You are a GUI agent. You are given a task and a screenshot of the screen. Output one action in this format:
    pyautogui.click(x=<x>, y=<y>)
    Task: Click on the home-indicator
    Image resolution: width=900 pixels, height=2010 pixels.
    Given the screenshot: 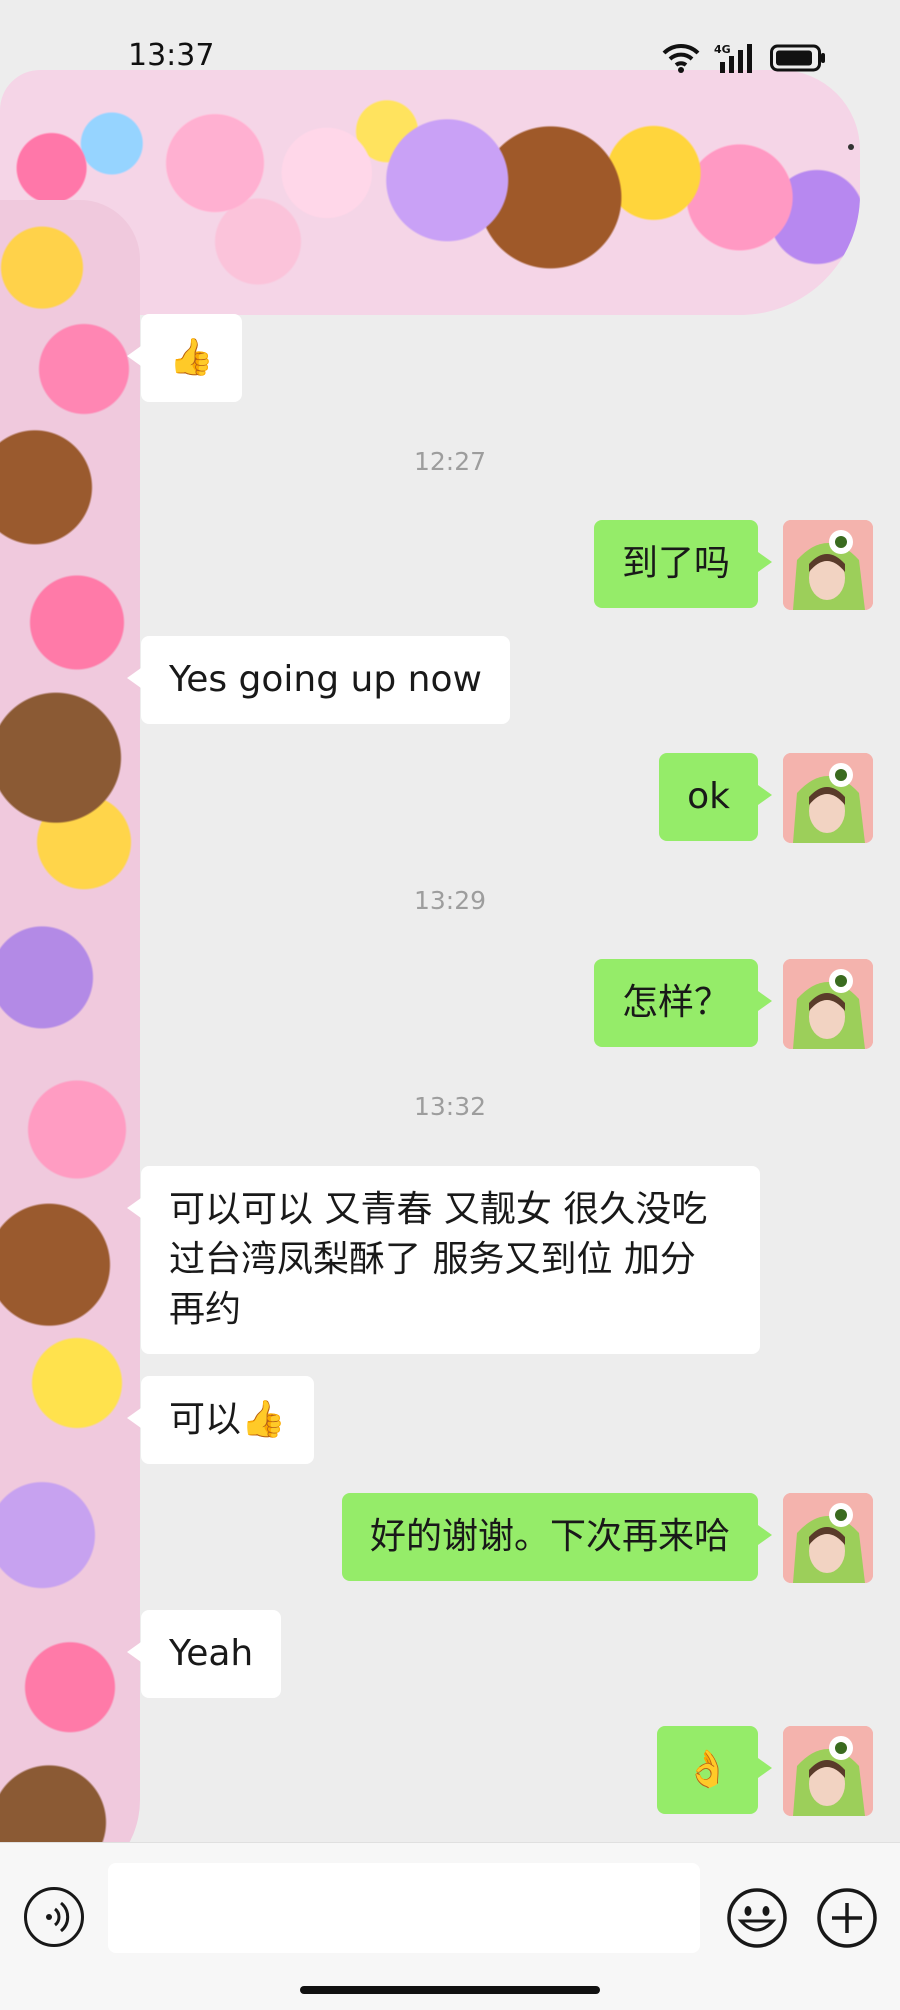 What is the action you would take?
    pyautogui.click(x=450, y=1990)
    